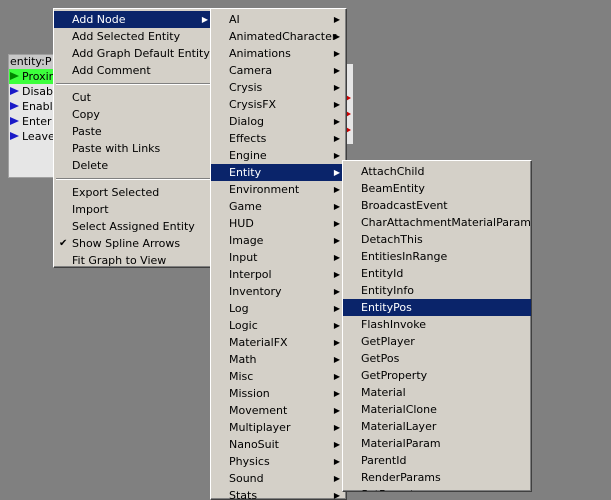 Image resolution: width=611 pixels, height=500 pixels. Describe the element at coordinates (134, 36) in the screenshot. I see `menu-item-add-selected-entity: Add Selected Entity` at that location.